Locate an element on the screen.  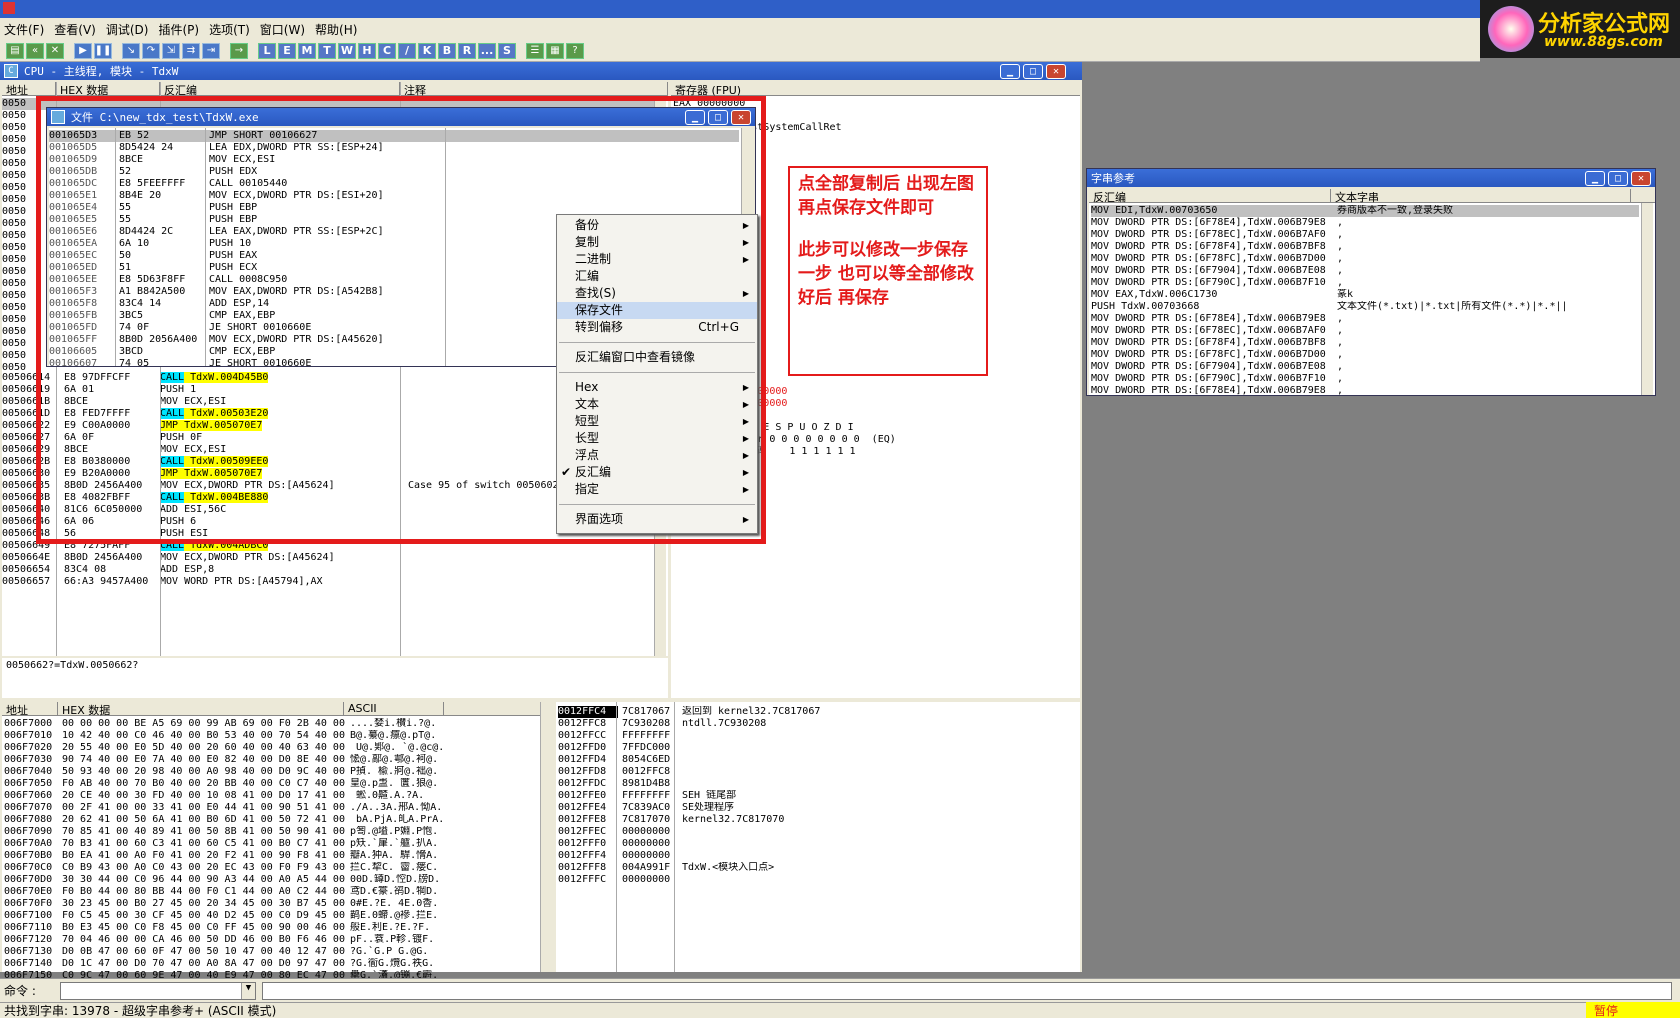
grid-icon: ▦ is located at coordinates (555, 50).